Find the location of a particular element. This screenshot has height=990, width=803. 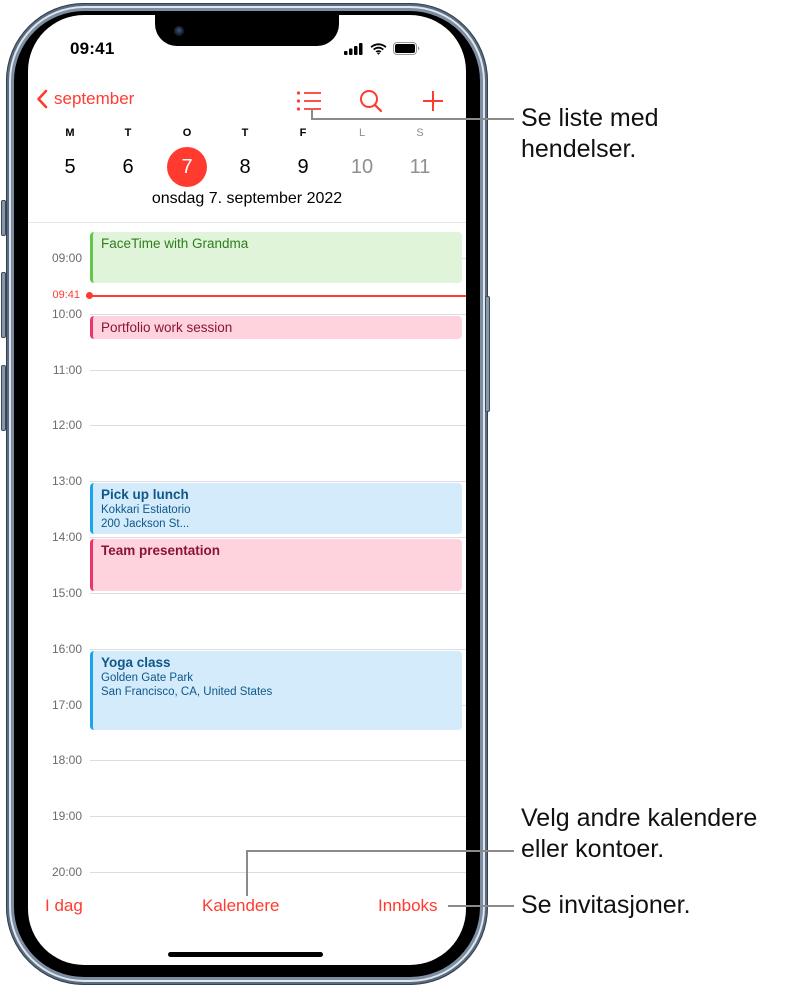

event-portfolio-work-session: Portfolio work session is located at coordinates (276, 327).